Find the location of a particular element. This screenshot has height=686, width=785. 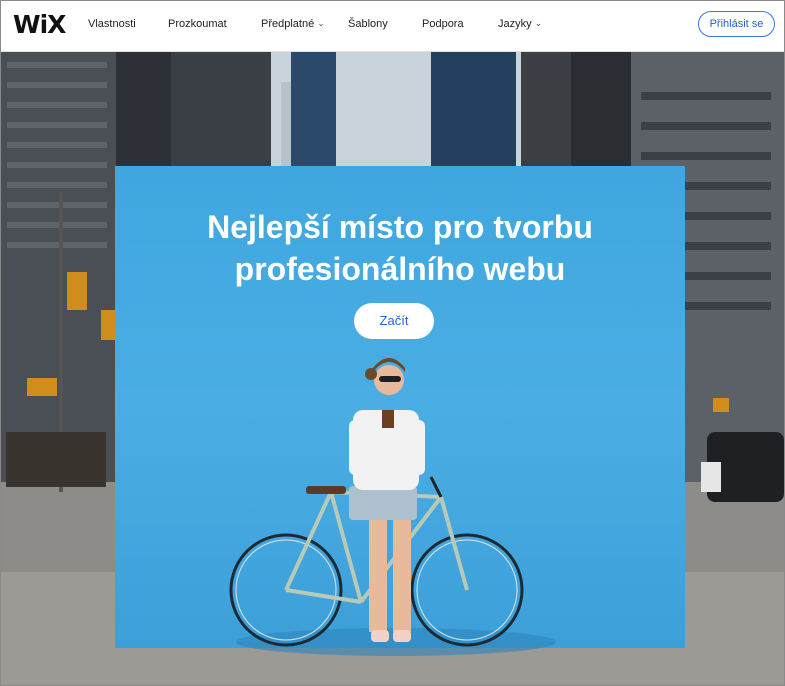

nav-item-label: Jazyky is located at coordinates (515, 24).